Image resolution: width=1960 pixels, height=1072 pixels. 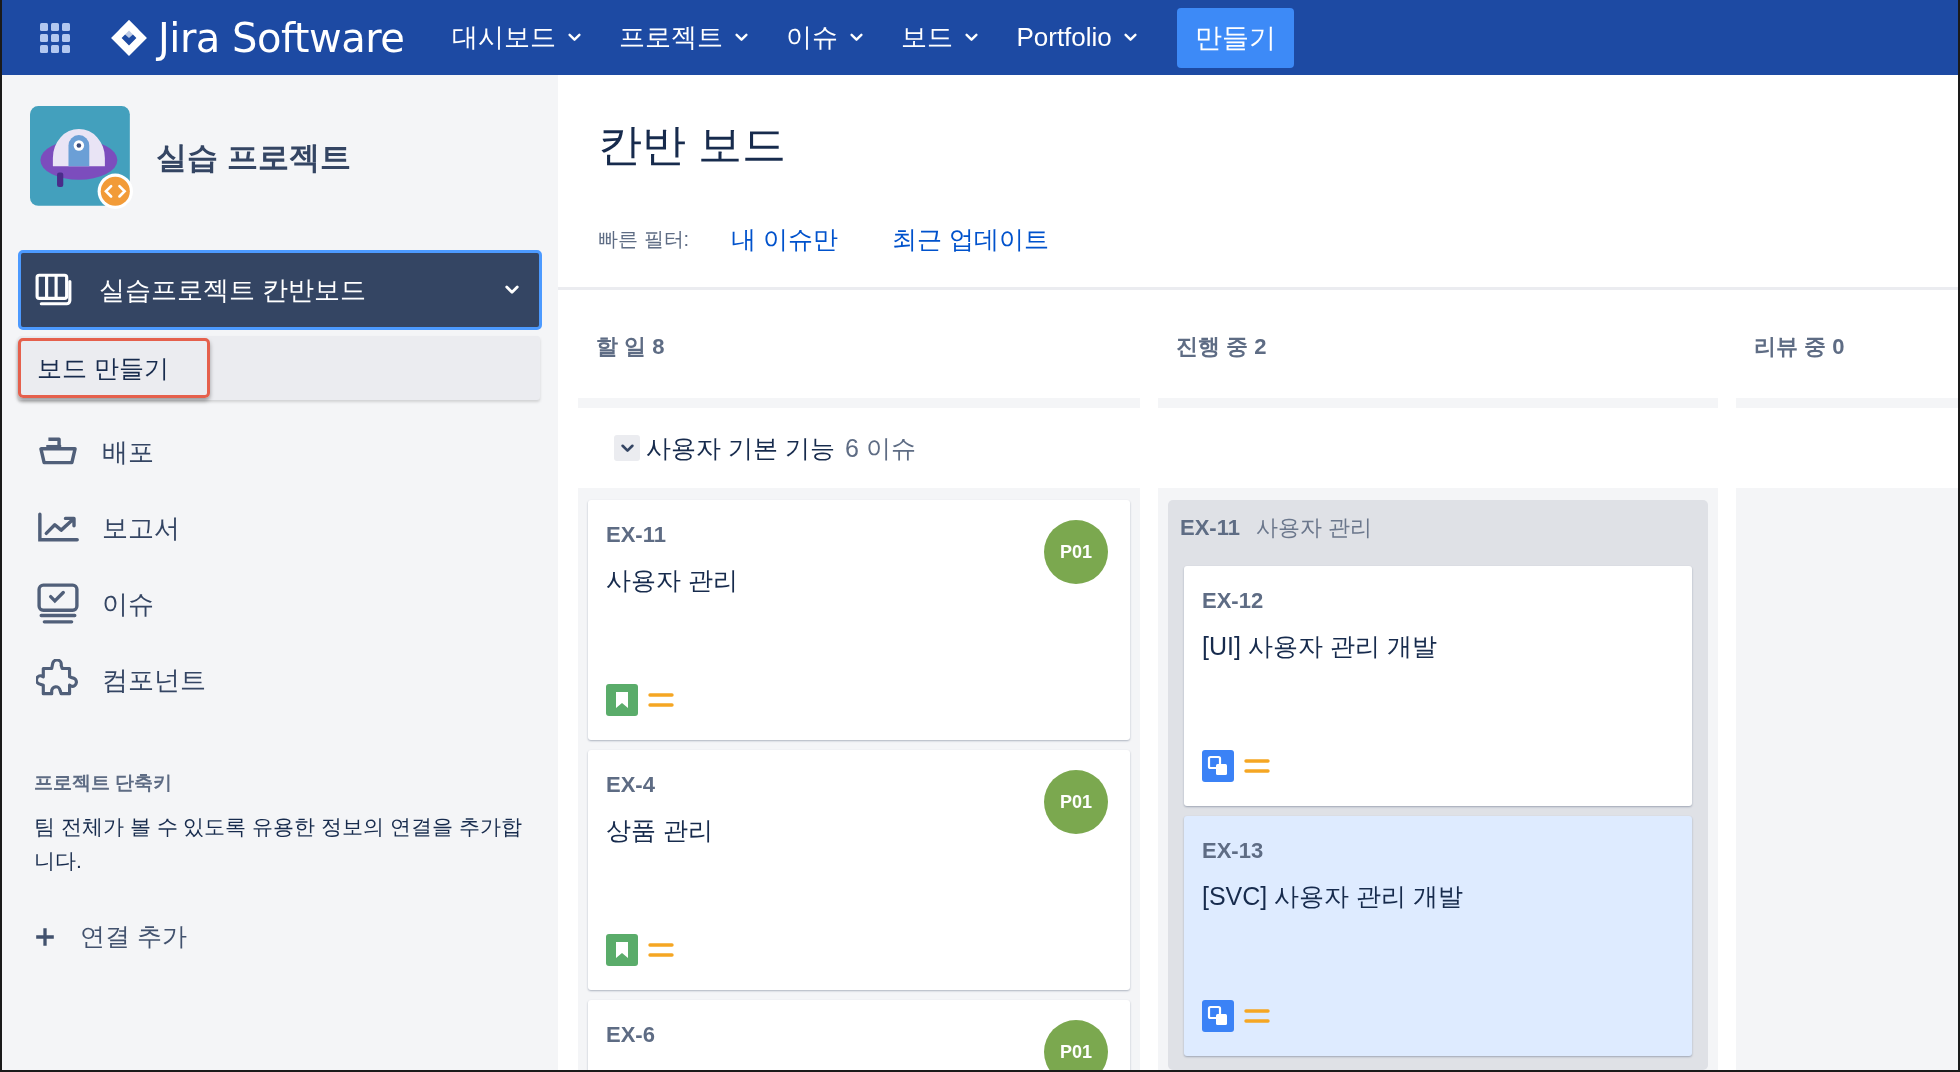 I want to click on section-heading: 프로젝트 단축키, so click(x=104, y=783).